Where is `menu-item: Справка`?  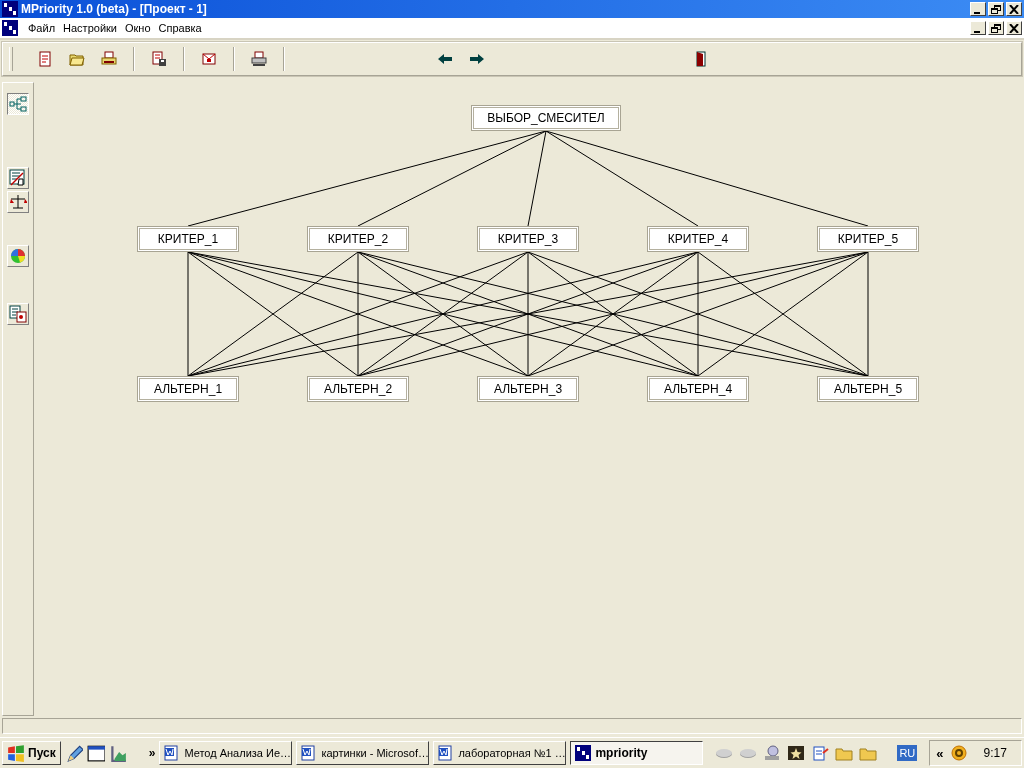 menu-item: Справка is located at coordinates (180, 28).